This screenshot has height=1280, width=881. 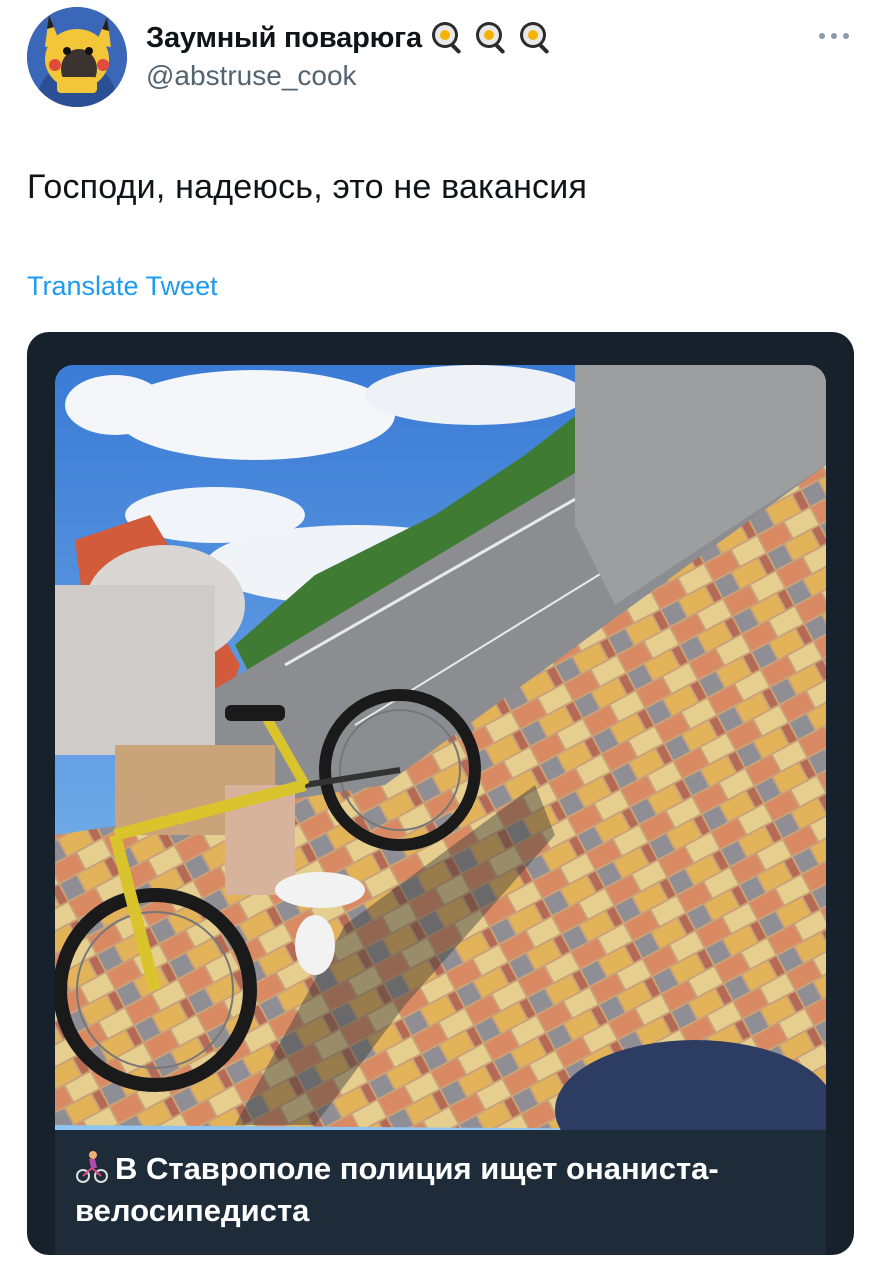 I want to click on display-name-row: Заумный поварюга, so click(x=350, y=38).